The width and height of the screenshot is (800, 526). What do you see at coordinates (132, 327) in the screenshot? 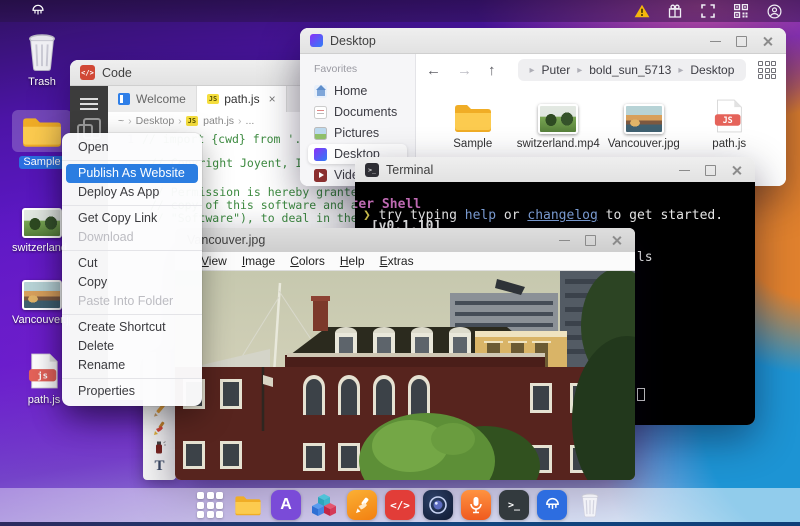
I see `menu-item-create-shortcut: Create Shortcut` at bounding box center [132, 327].